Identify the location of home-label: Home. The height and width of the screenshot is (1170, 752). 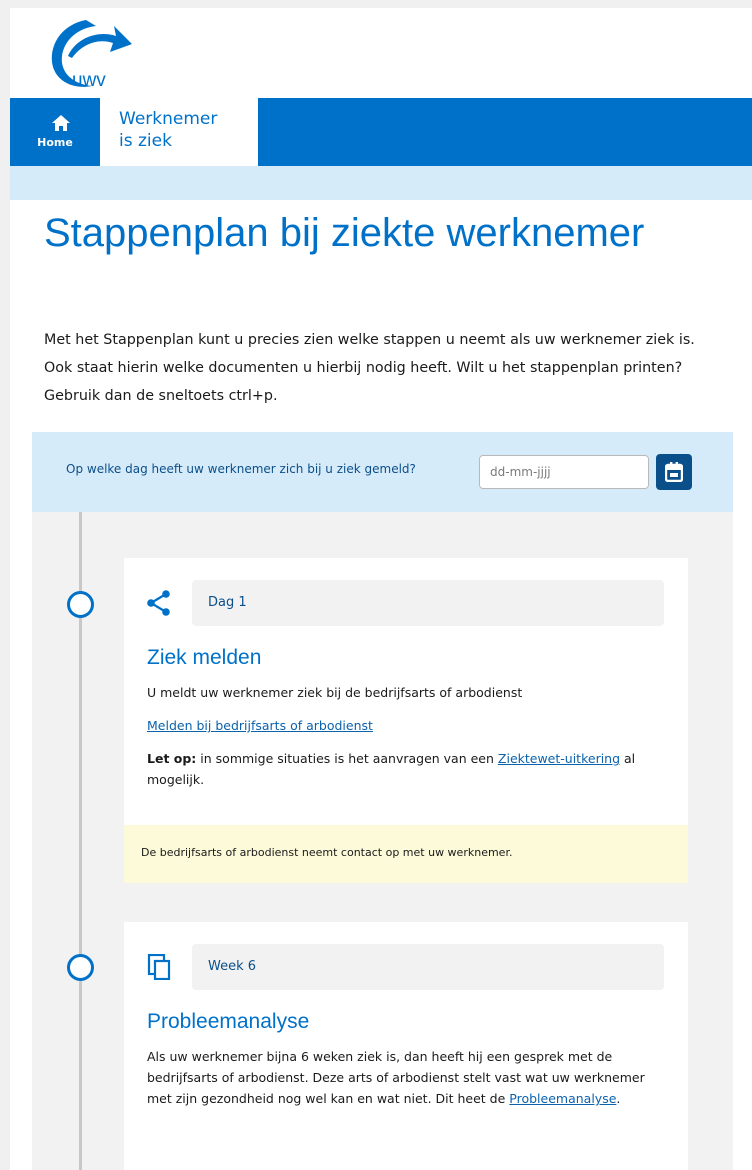
(55, 142).